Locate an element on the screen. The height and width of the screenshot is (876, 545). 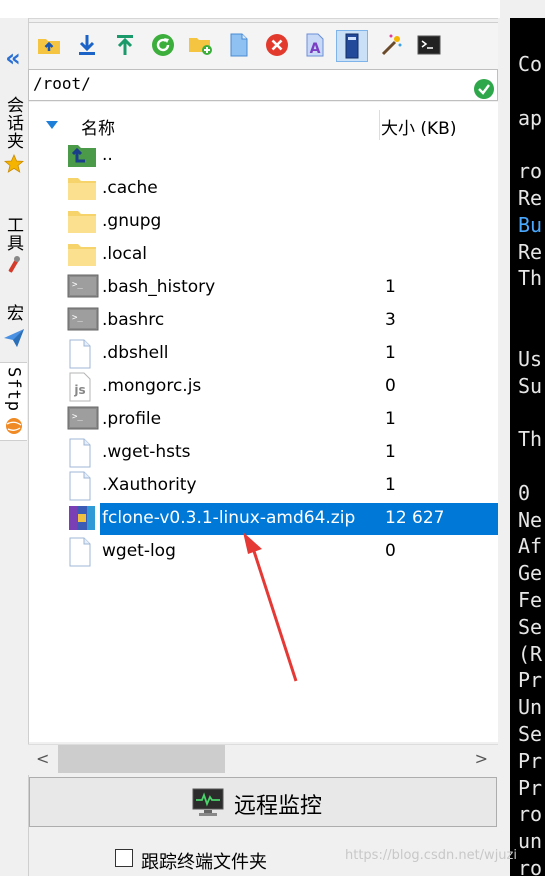
terminal-line: Us is located at coordinates (530, 358).